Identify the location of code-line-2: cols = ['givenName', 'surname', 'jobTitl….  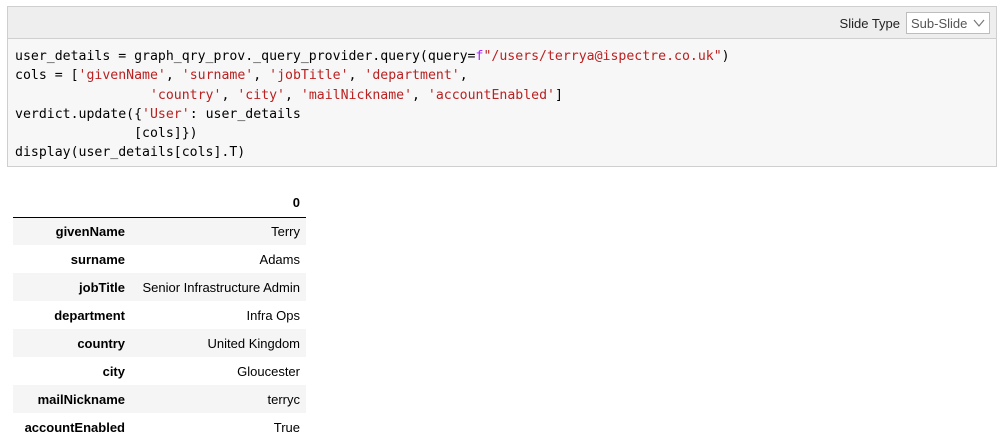
(241, 76).